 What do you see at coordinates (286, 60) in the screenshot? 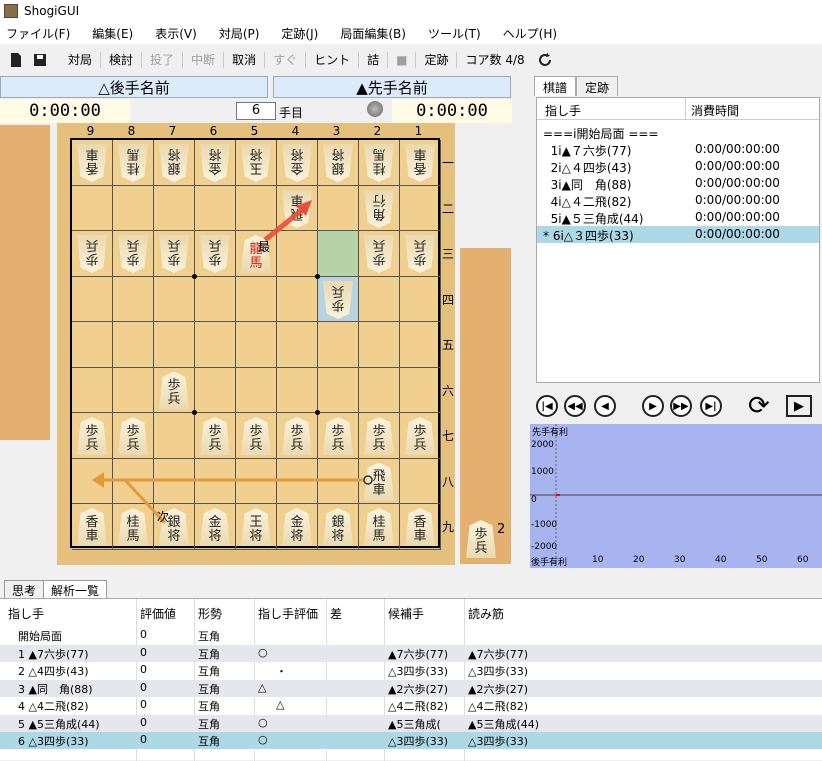
I see `toolbar-button: すぐ` at bounding box center [286, 60].